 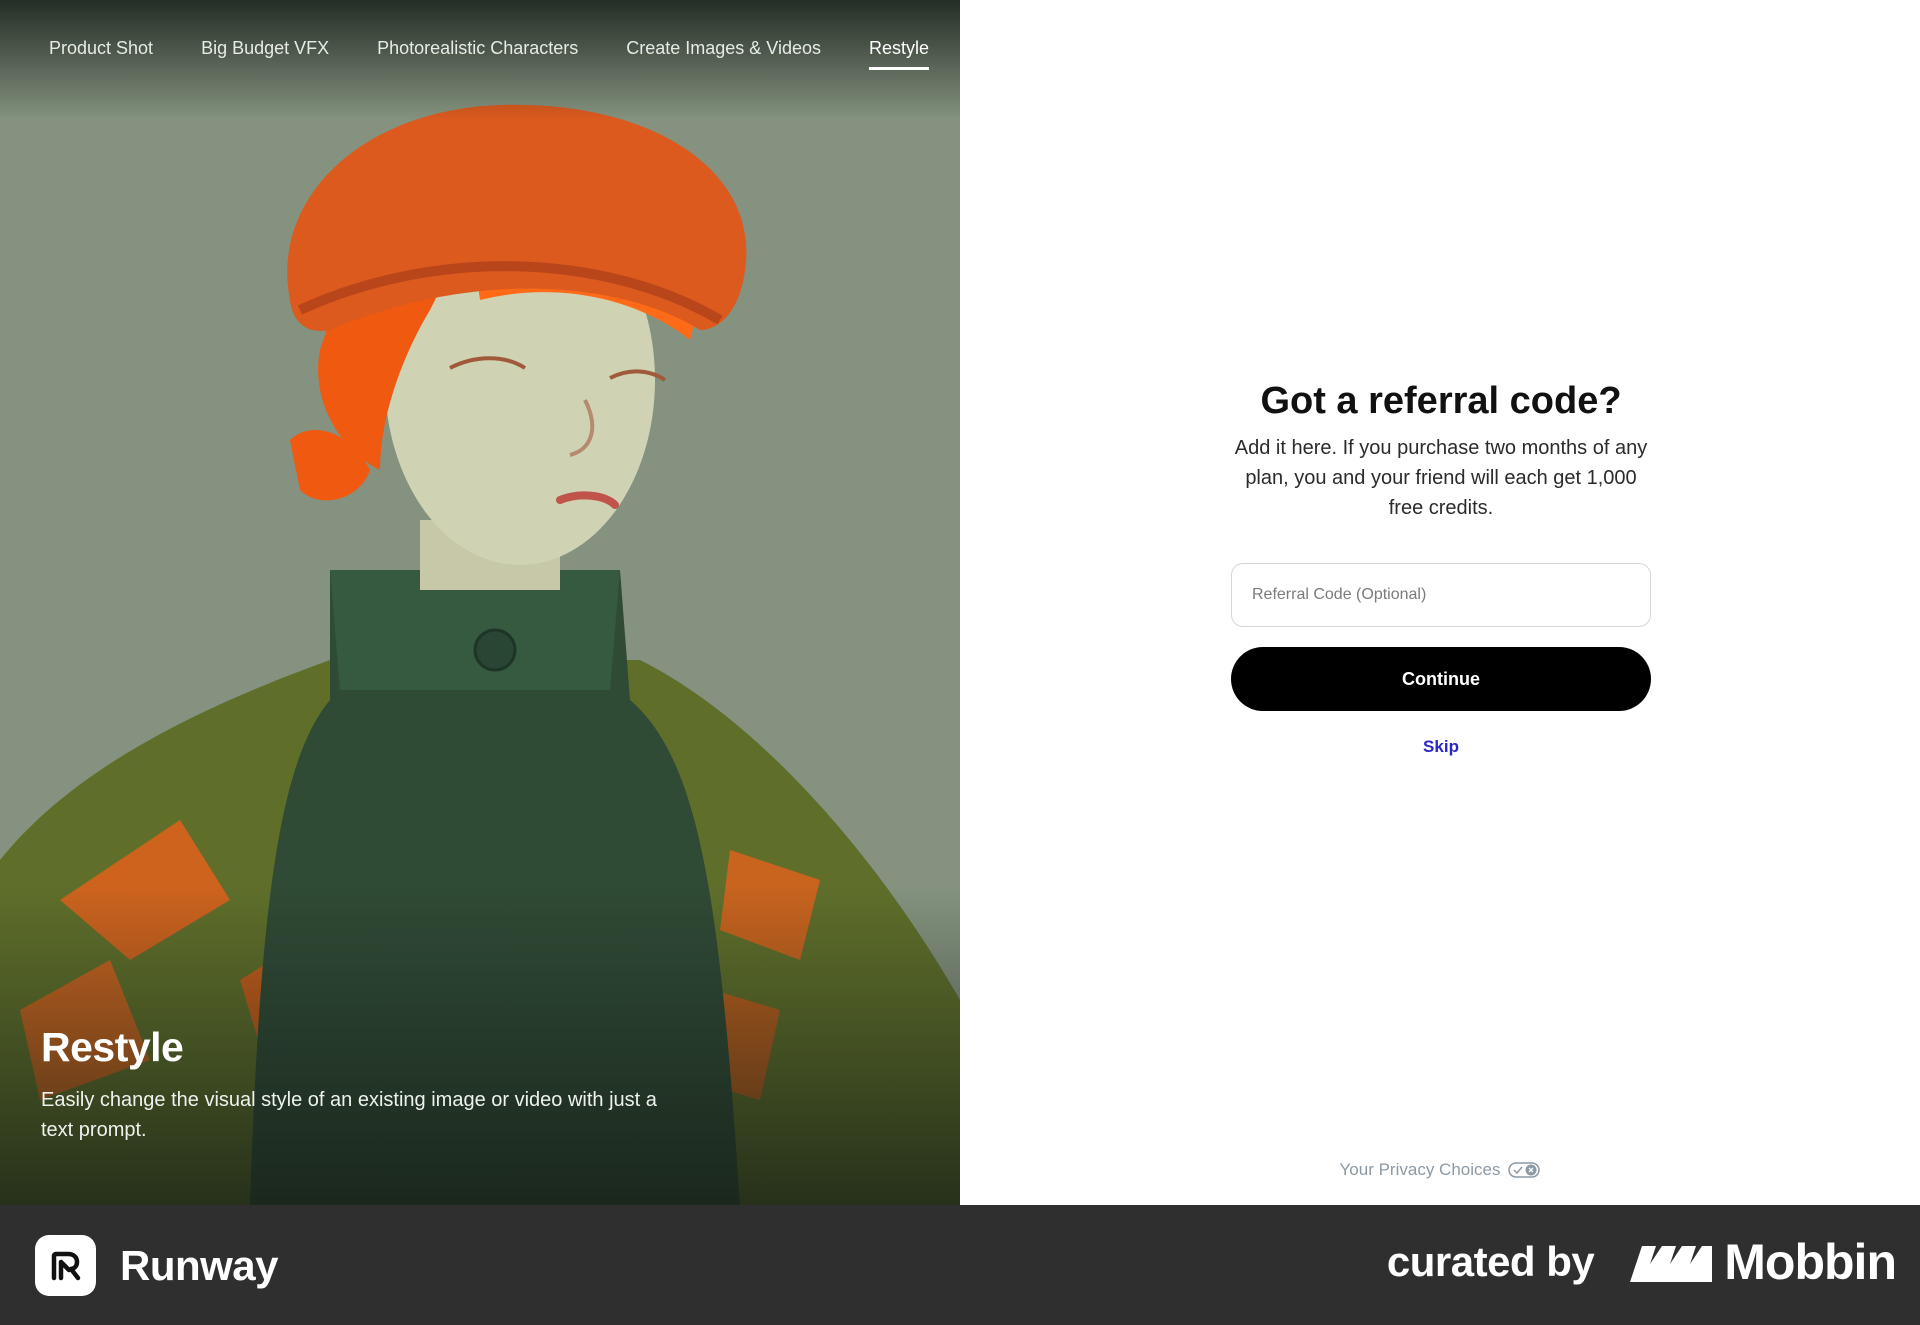 What do you see at coordinates (960, 1265) in the screenshot?
I see `curation-footer: Runway curated by Mobbin` at bounding box center [960, 1265].